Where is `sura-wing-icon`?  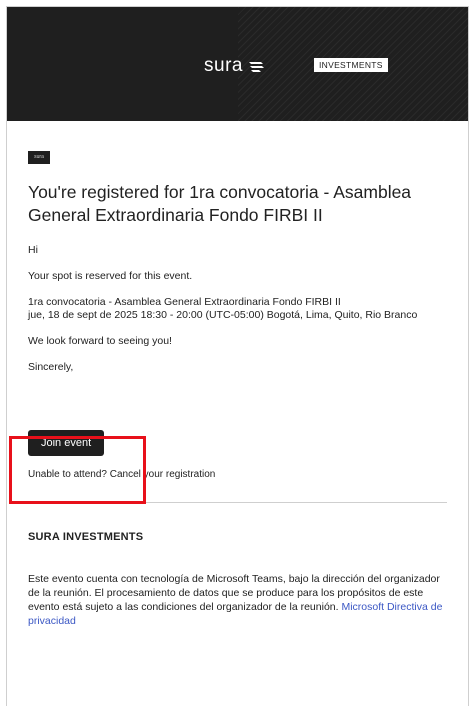 sura-wing-icon is located at coordinates (256, 67).